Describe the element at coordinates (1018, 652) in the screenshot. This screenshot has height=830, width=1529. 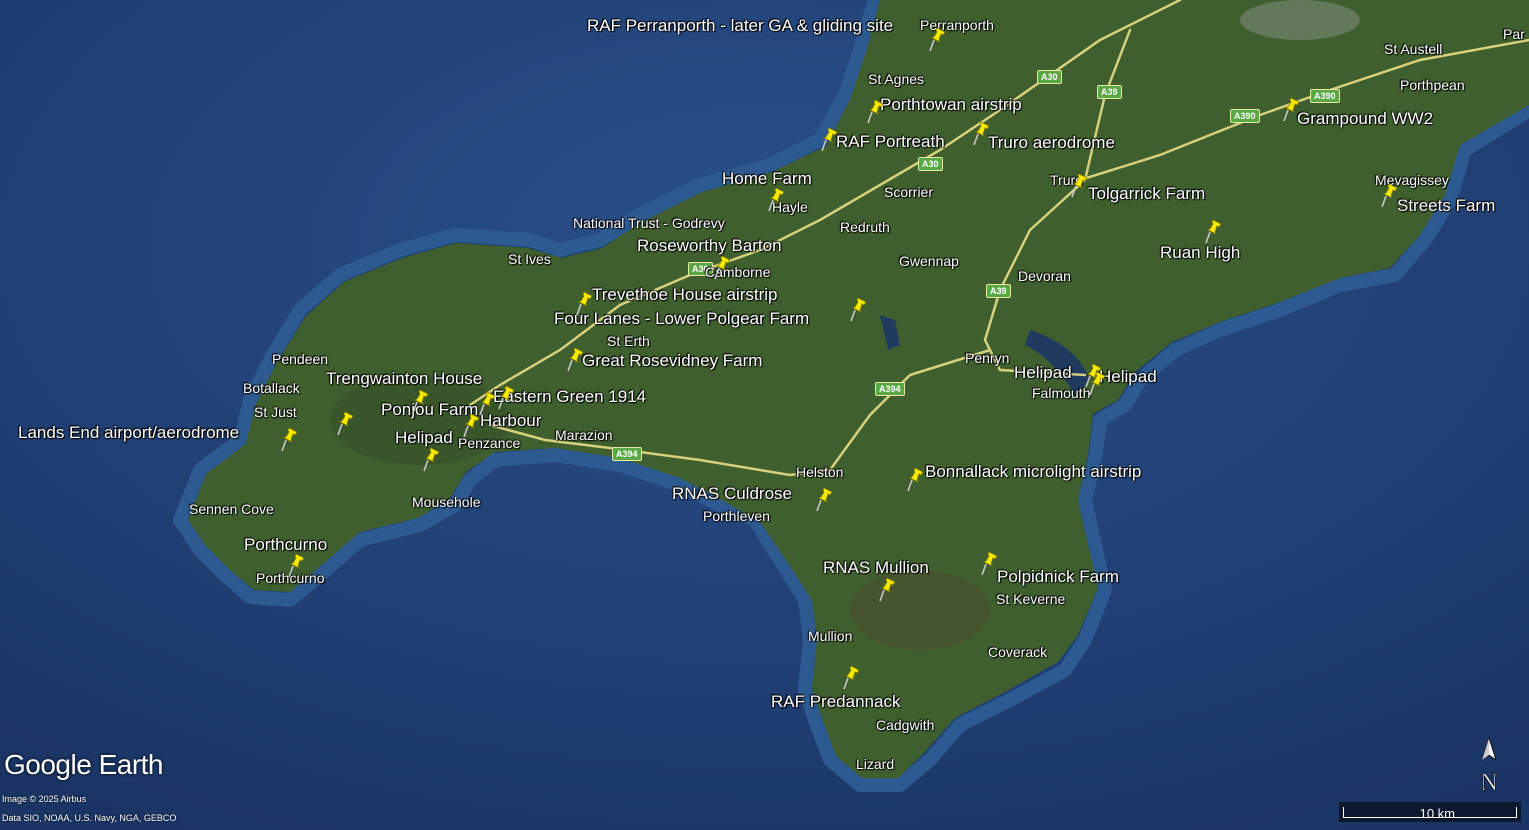
I see `town-label: Coverack` at that location.